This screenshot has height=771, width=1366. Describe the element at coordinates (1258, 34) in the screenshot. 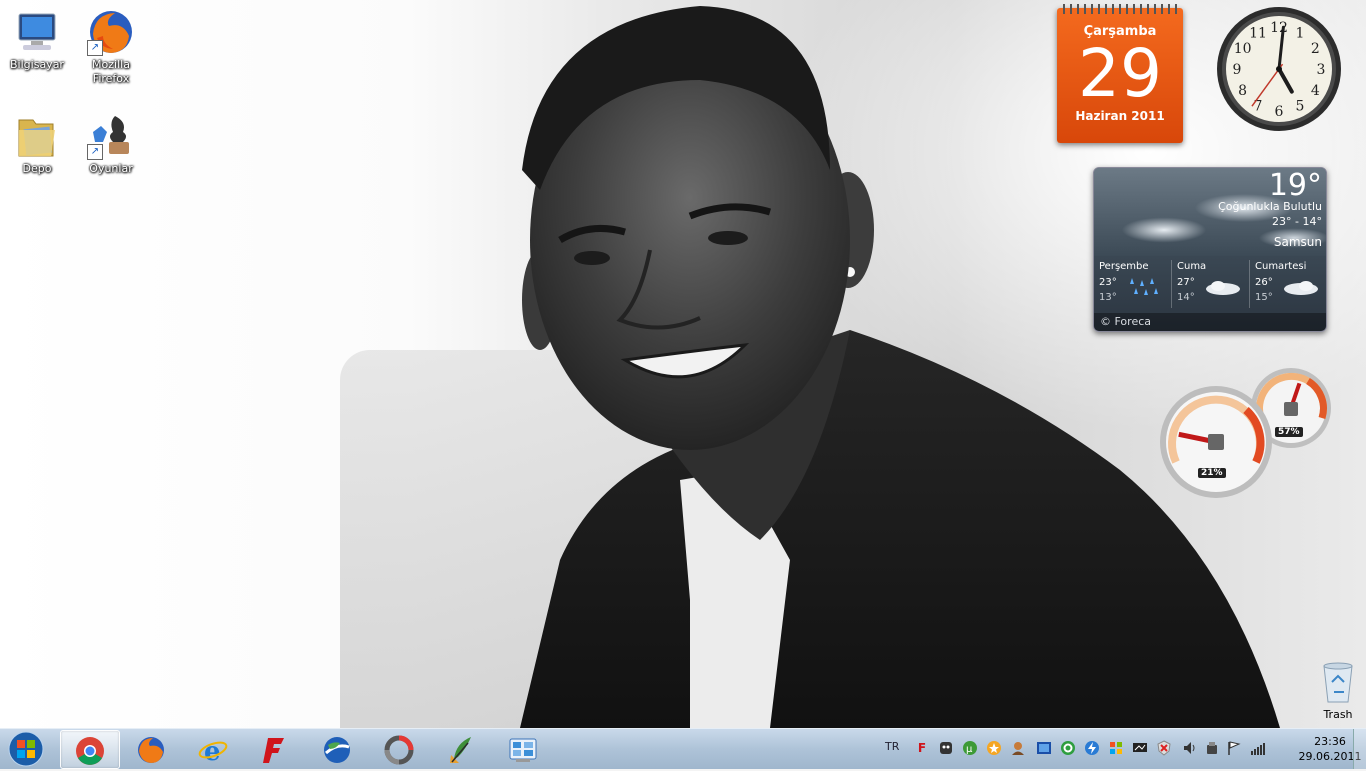

I see `clock-numeral: 11` at that location.